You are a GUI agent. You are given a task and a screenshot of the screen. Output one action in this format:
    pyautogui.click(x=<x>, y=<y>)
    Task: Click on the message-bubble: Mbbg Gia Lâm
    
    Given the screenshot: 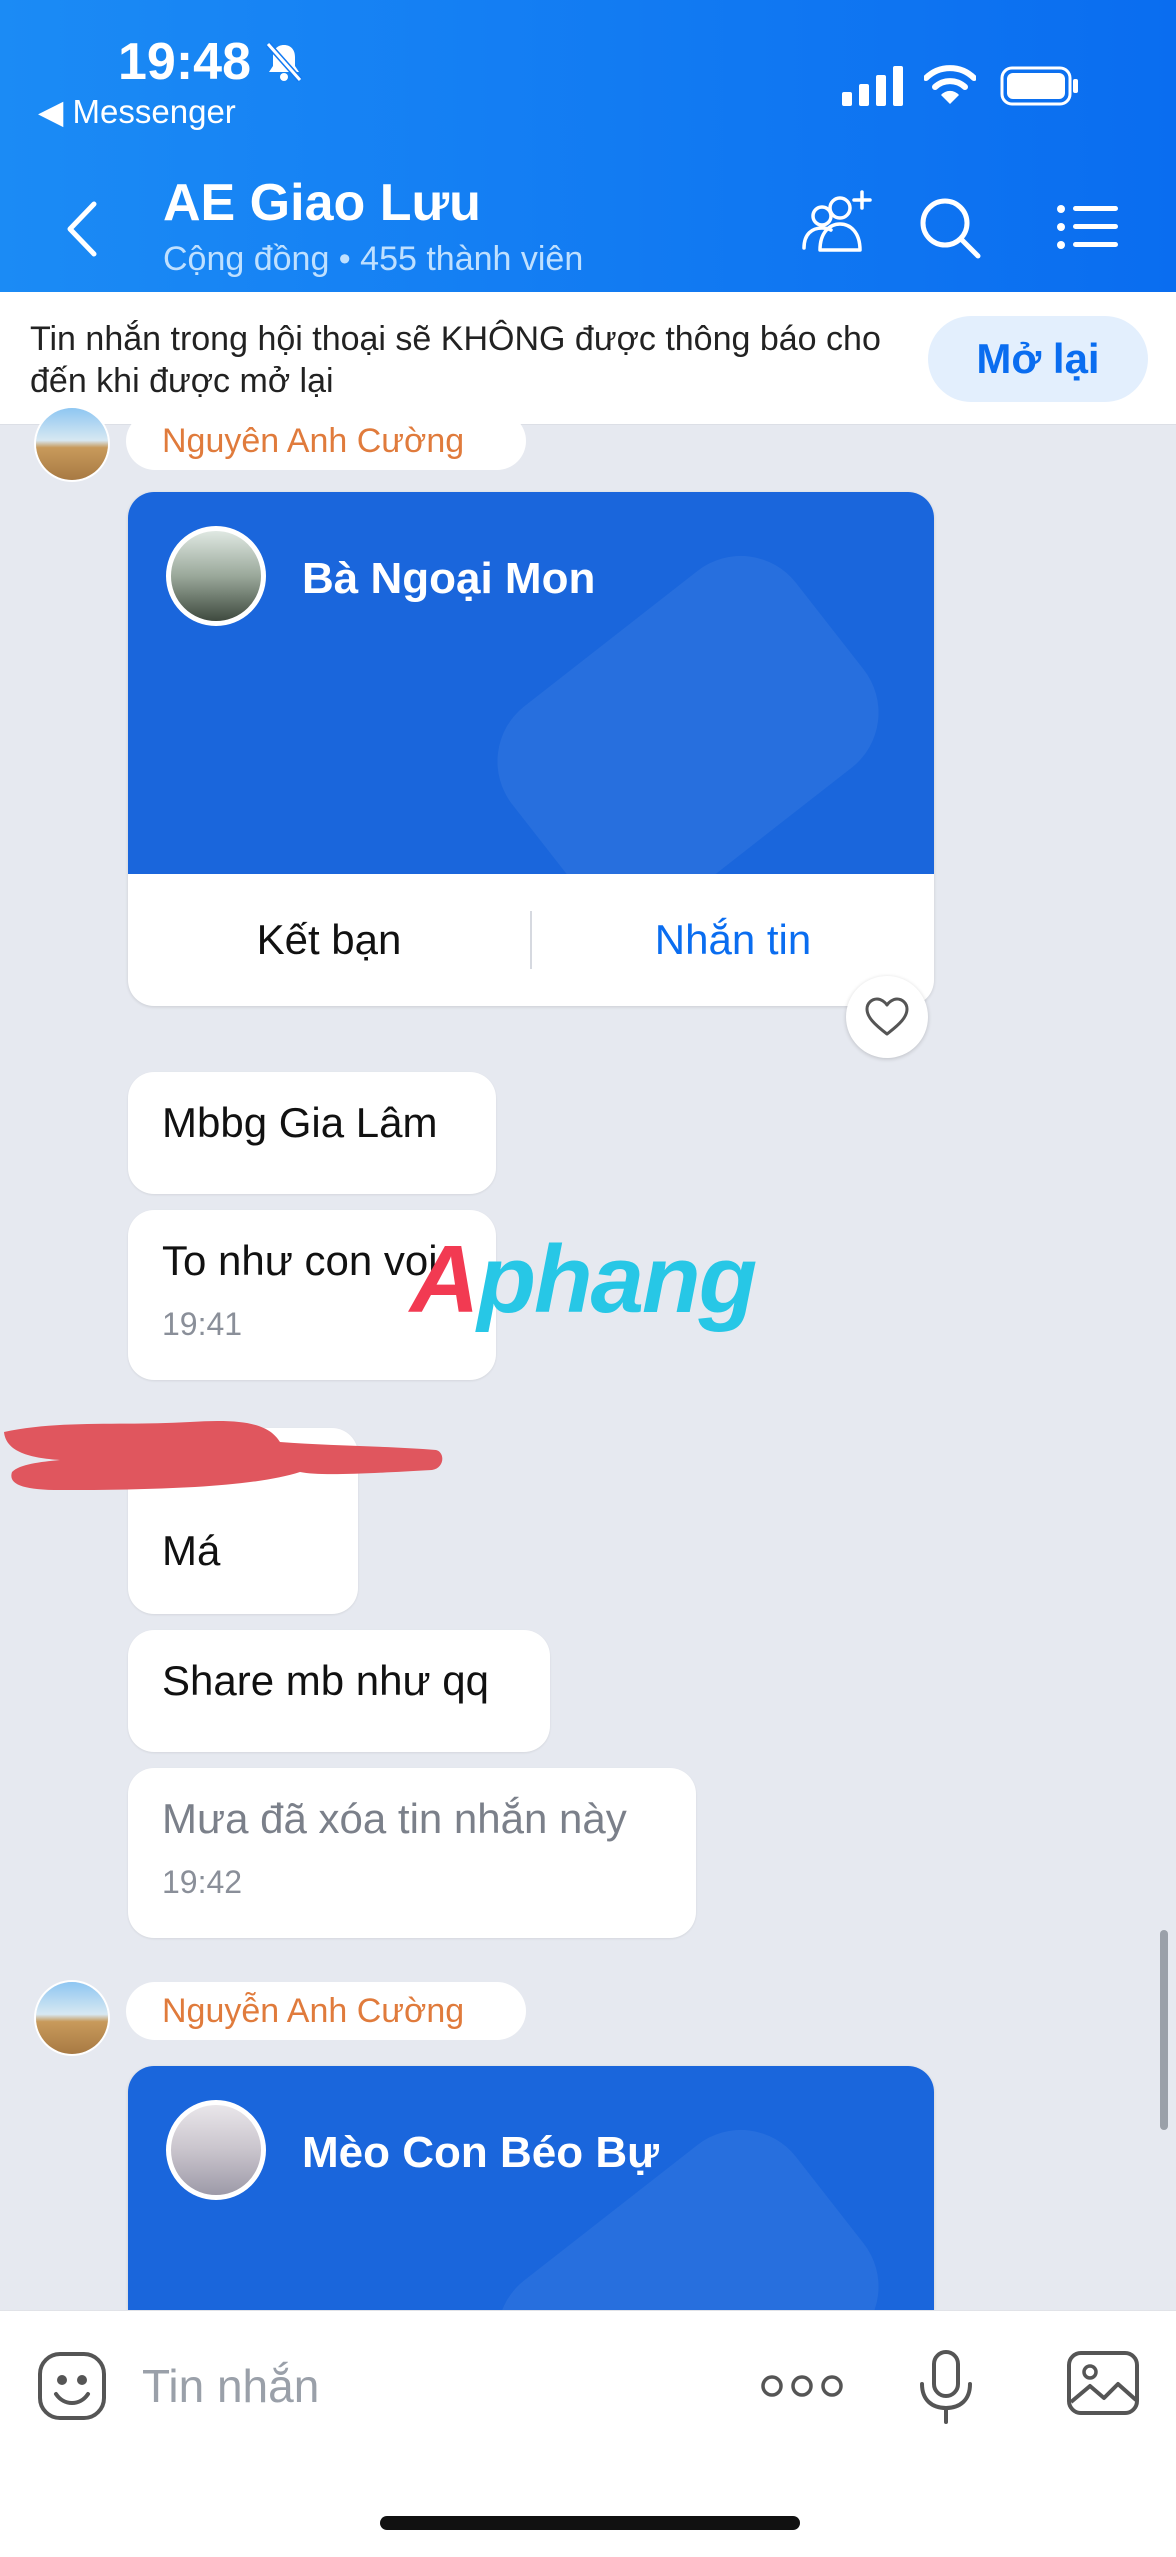 What is the action you would take?
    pyautogui.click(x=312, y=1133)
    